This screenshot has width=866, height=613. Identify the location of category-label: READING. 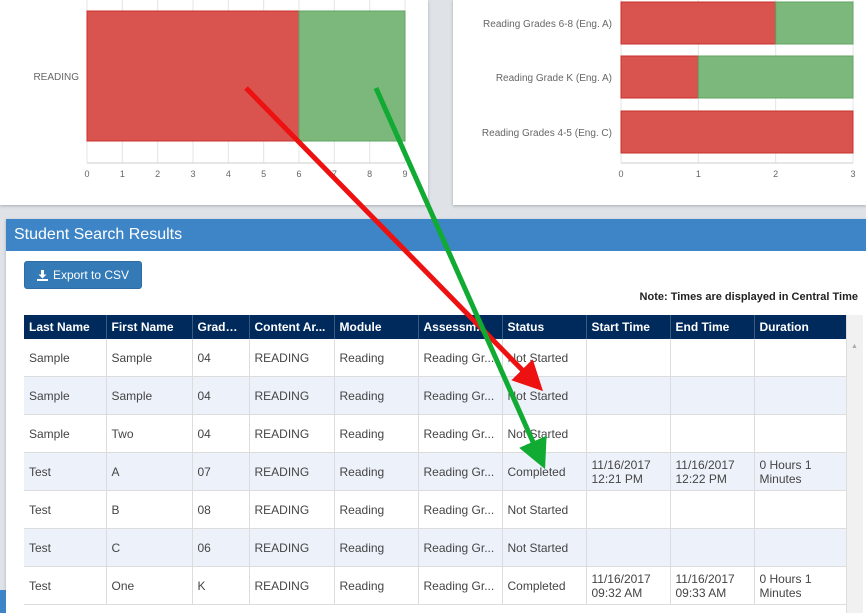
(56, 77).